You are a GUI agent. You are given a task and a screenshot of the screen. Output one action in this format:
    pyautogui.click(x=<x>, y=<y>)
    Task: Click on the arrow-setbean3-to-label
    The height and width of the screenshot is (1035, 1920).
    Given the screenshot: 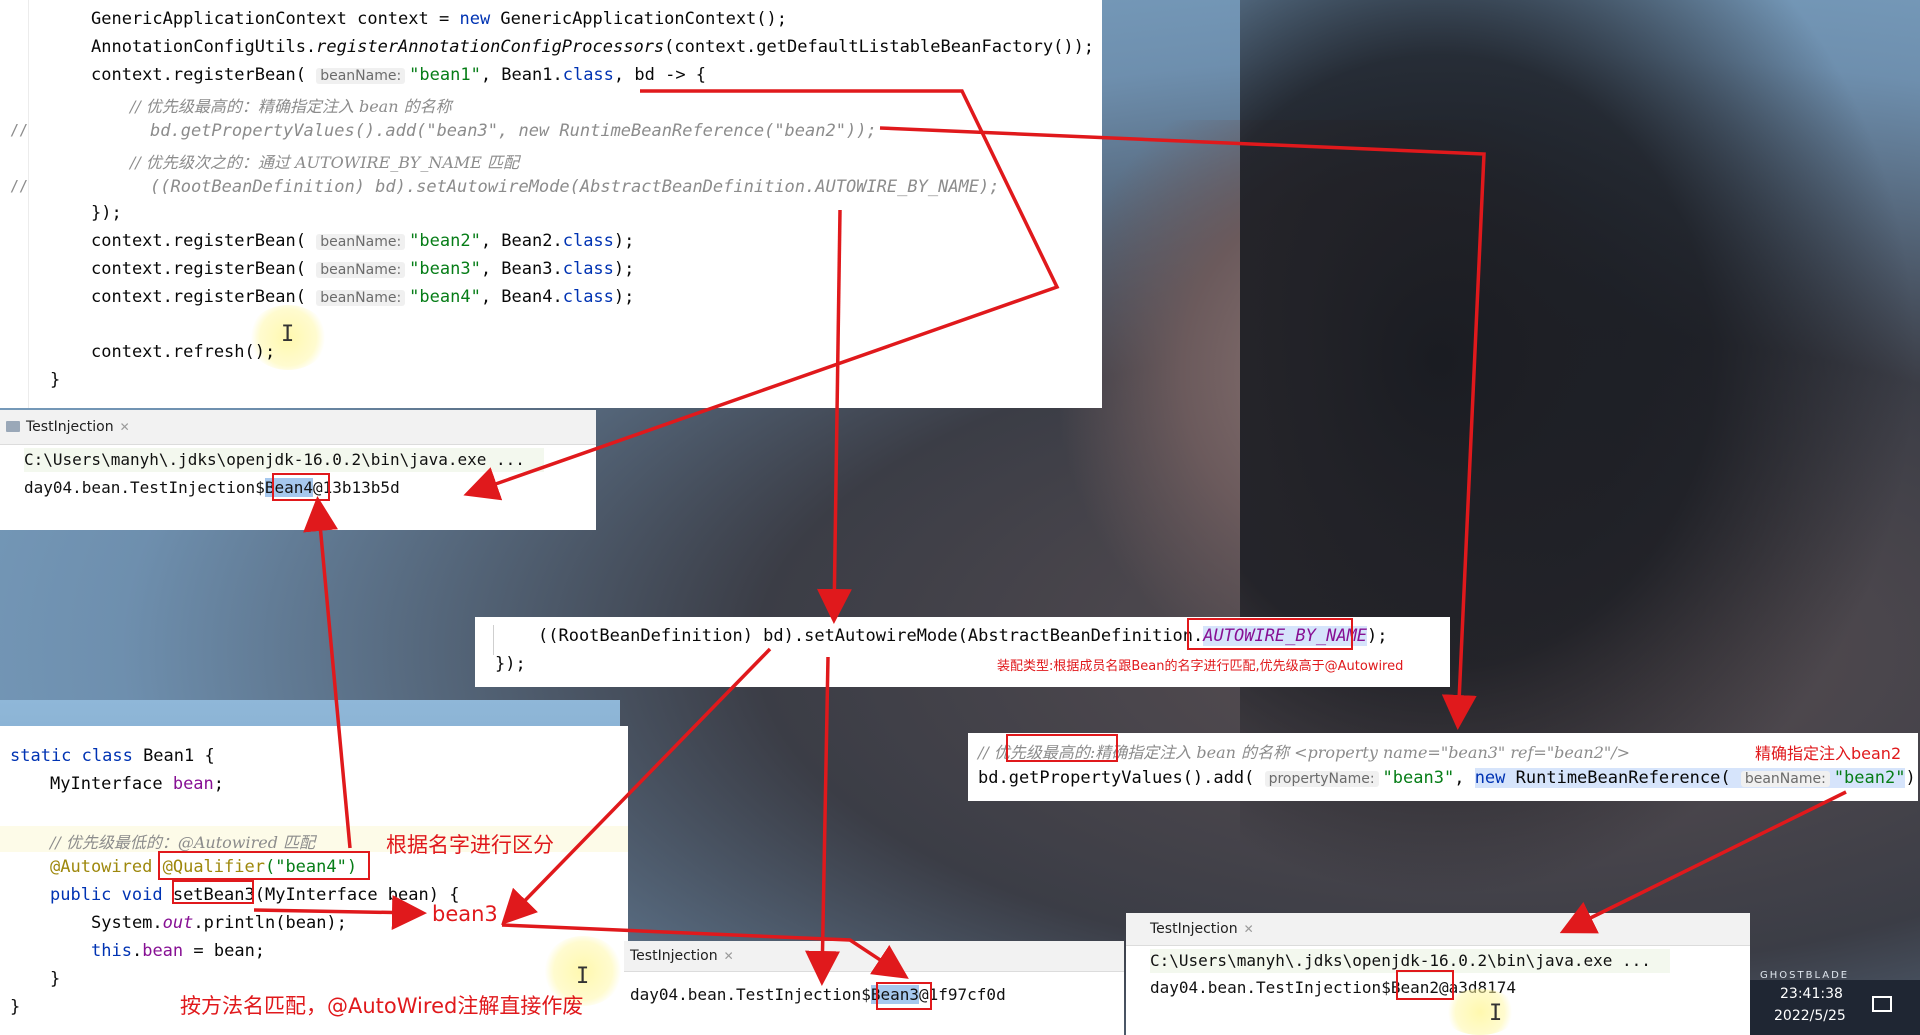 What is the action you would take?
    pyautogui.click(x=340, y=912)
    